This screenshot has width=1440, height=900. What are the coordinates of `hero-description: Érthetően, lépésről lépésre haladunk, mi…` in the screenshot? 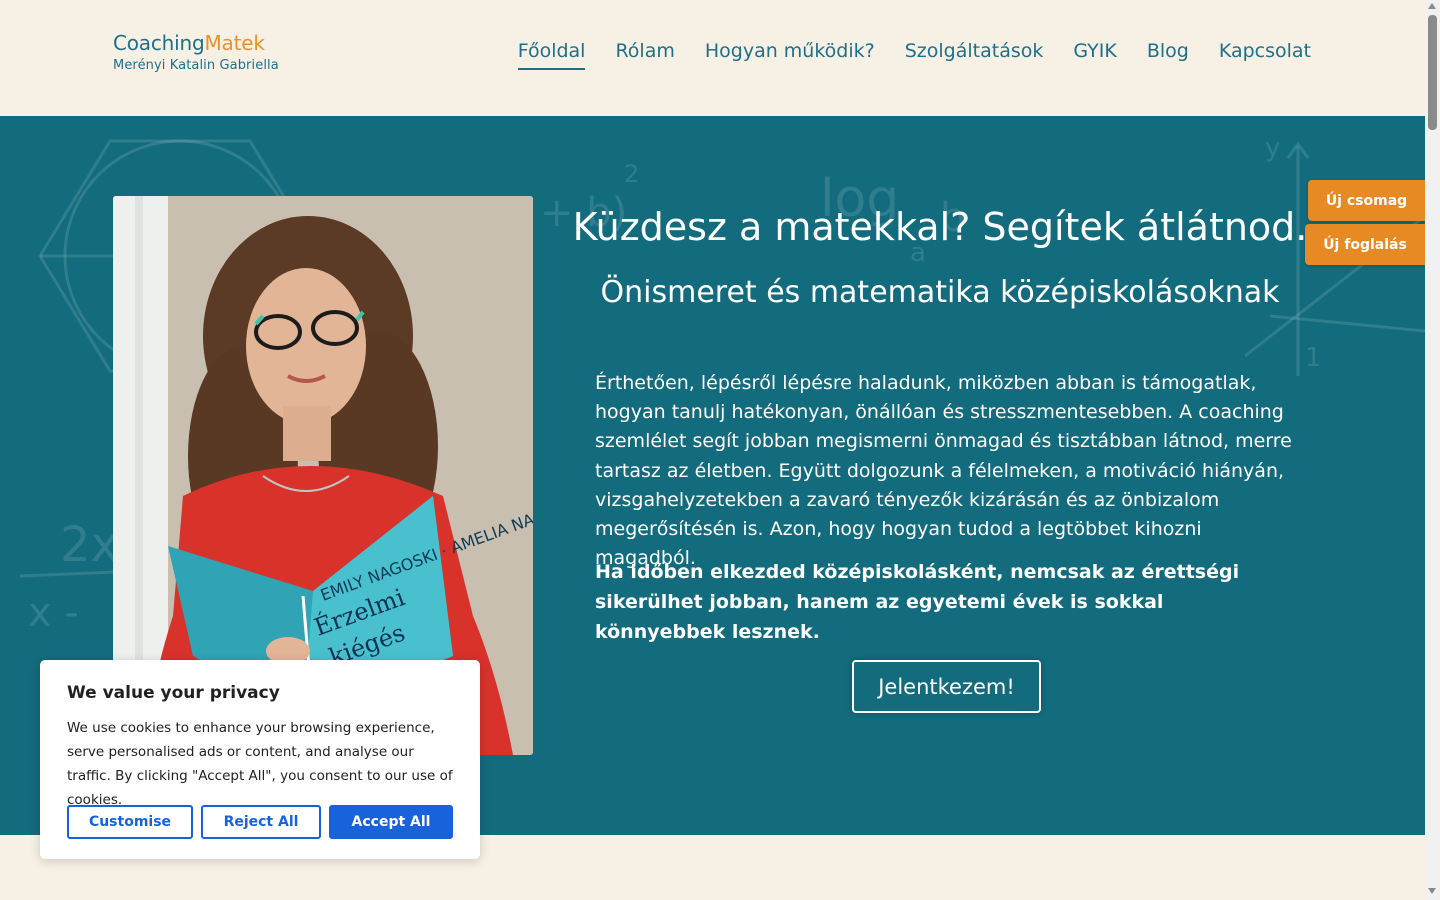 It's located at (943, 471).